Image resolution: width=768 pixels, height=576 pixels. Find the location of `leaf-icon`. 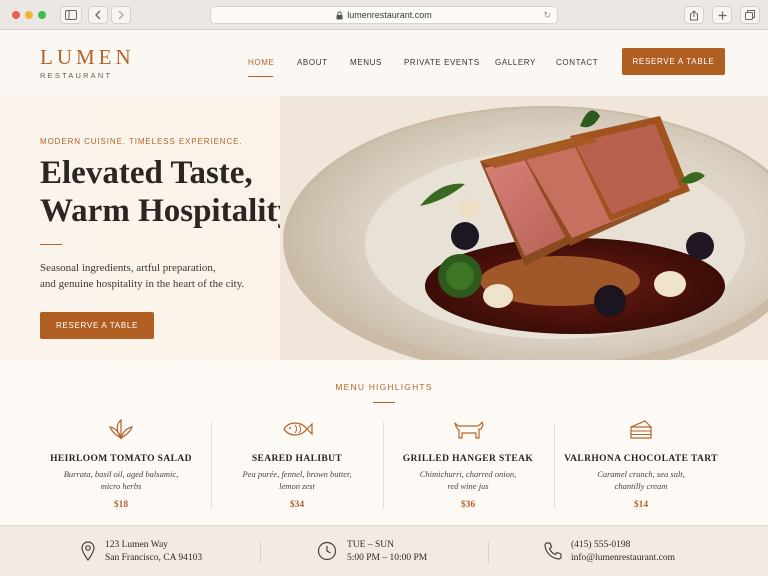

leaf-icon is located at coordinates (121, 429).